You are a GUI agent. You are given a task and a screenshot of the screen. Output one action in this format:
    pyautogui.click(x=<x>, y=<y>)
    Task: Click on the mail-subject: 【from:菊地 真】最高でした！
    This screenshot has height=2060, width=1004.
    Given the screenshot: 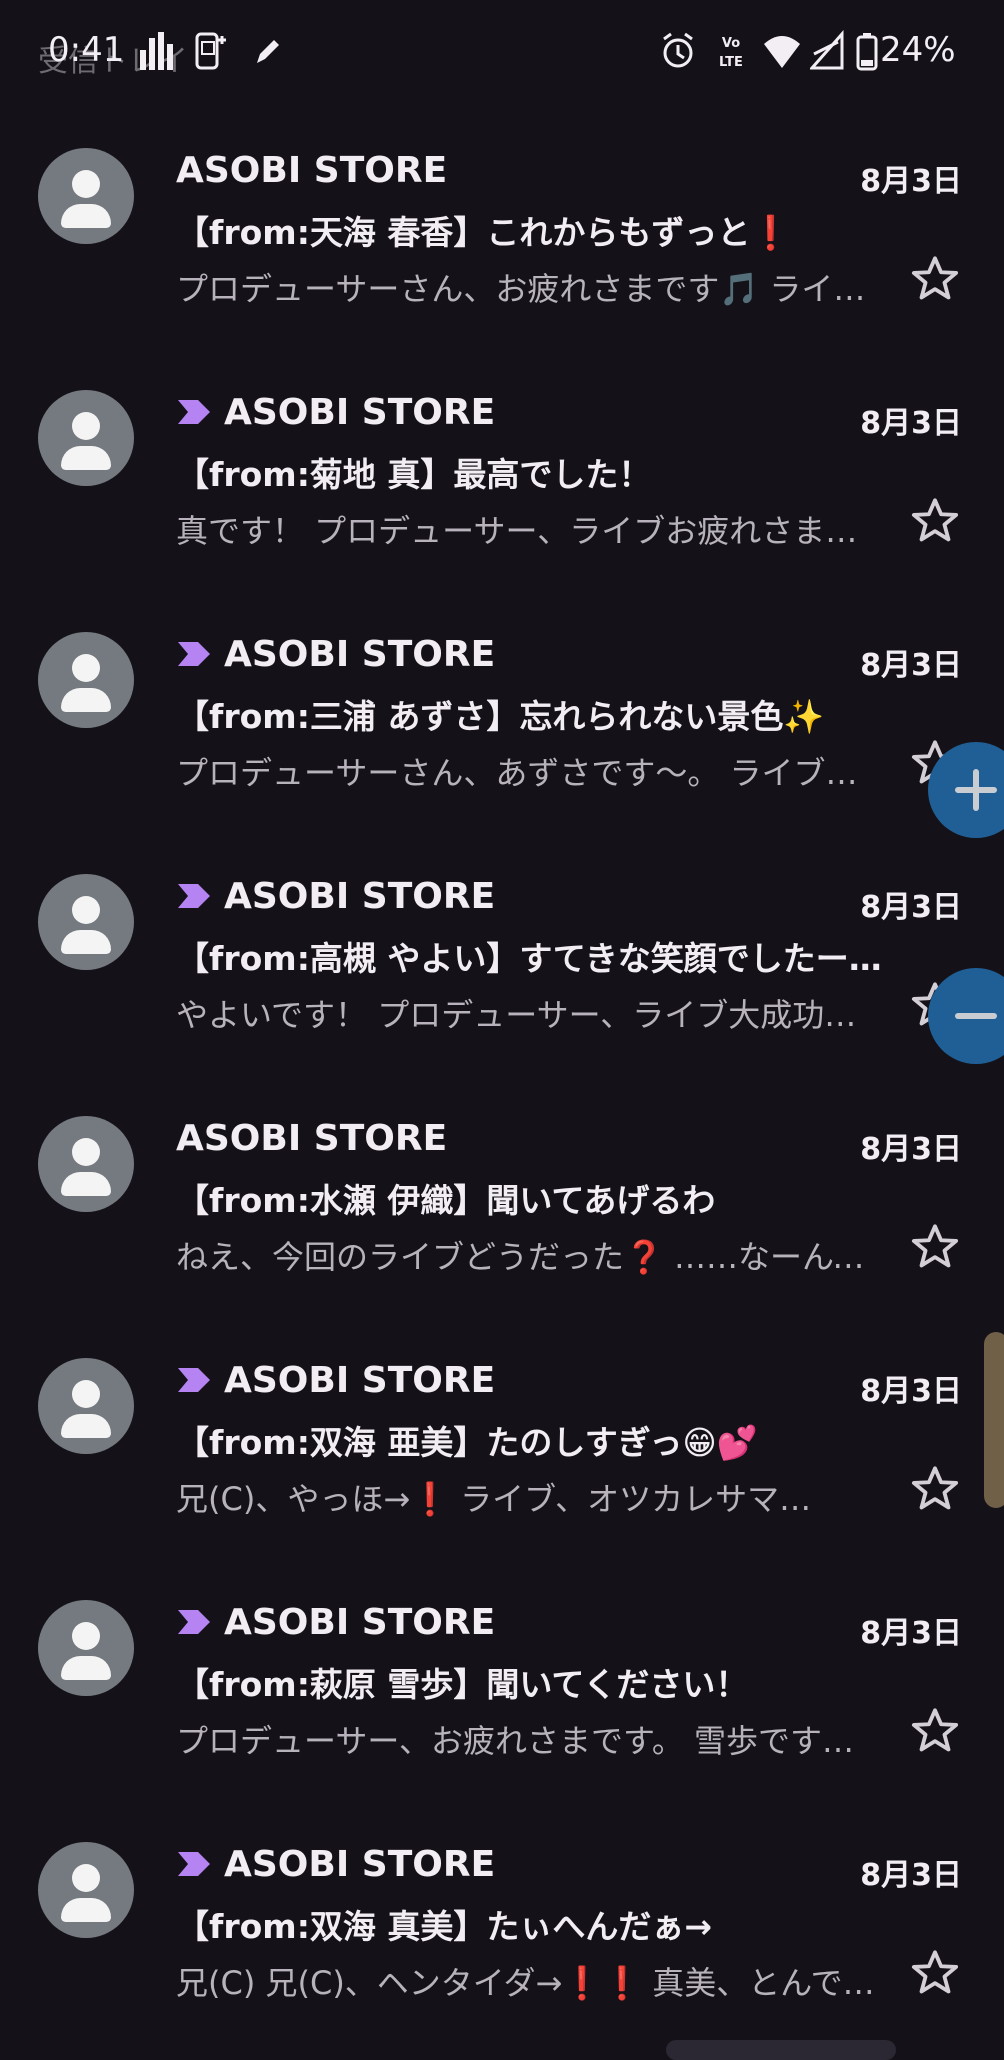 What is the action you would take?
    pyautogui.click(x=414, y=474)
    